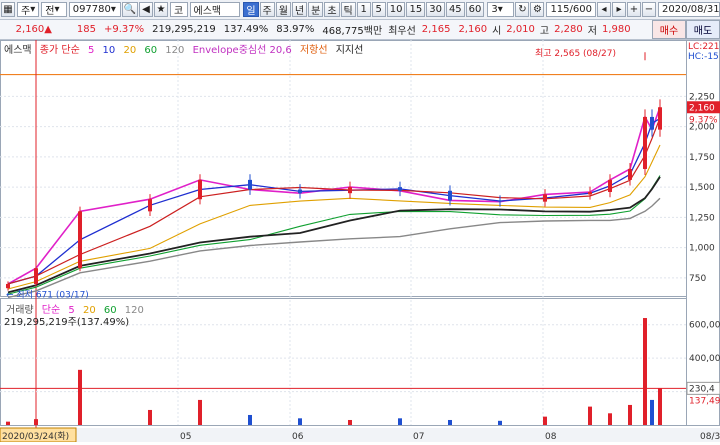 The height and width of the screenshot is (445, 720). Describe the element at coordinates (246, 29) in the screenshot. I see `volume-ratio: 137.49%` at that location.